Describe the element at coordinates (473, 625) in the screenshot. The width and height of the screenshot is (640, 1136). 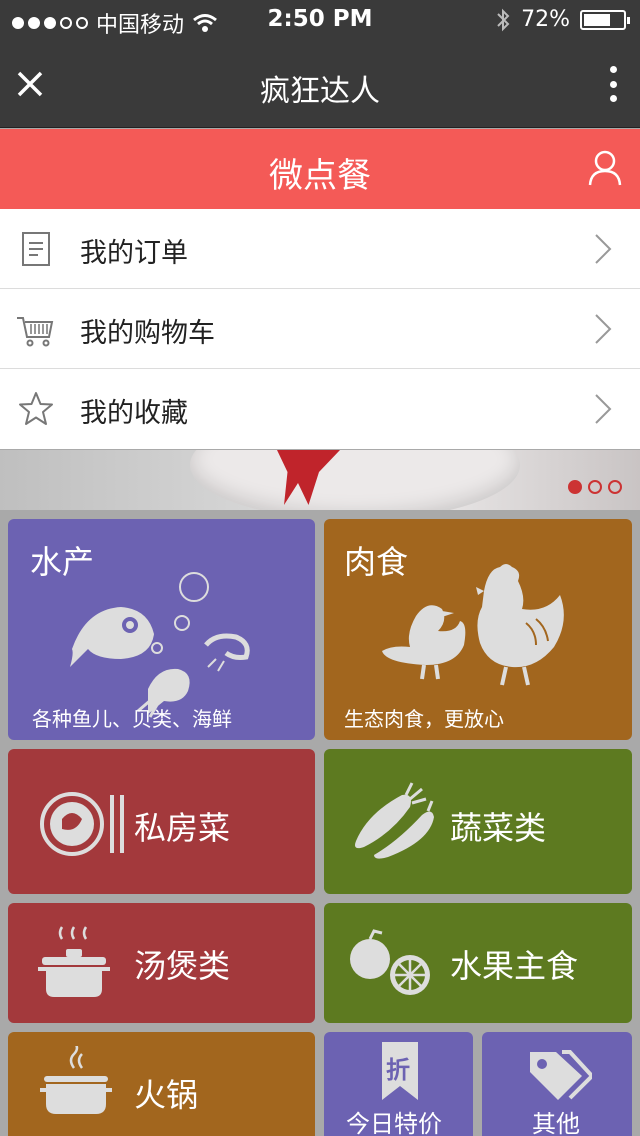
I see `poultry-icon` at that location.